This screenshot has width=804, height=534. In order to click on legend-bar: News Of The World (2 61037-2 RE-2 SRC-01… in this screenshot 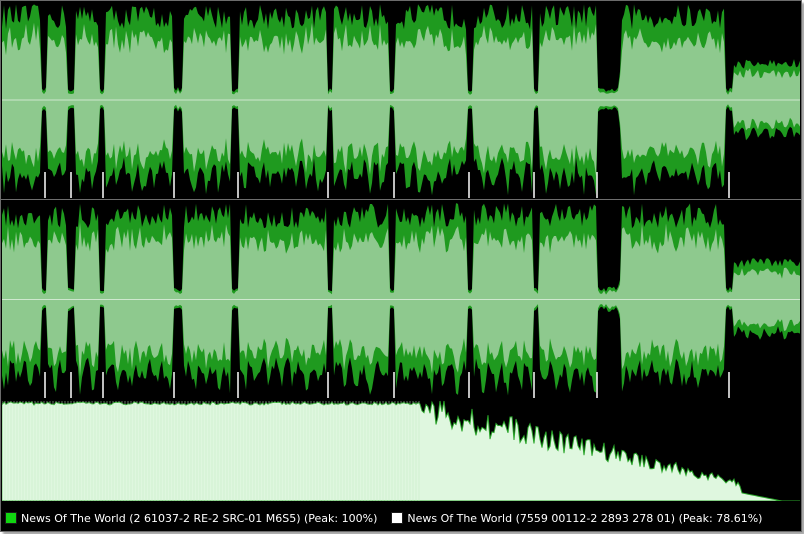, I will do `click(401, 518)`.